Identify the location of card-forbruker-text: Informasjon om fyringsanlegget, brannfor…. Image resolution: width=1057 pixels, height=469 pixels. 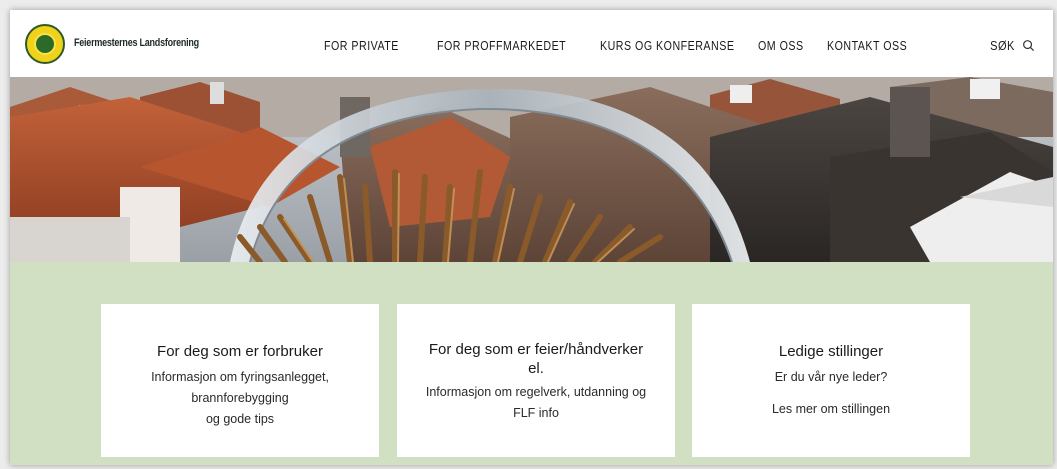
(240, 398).